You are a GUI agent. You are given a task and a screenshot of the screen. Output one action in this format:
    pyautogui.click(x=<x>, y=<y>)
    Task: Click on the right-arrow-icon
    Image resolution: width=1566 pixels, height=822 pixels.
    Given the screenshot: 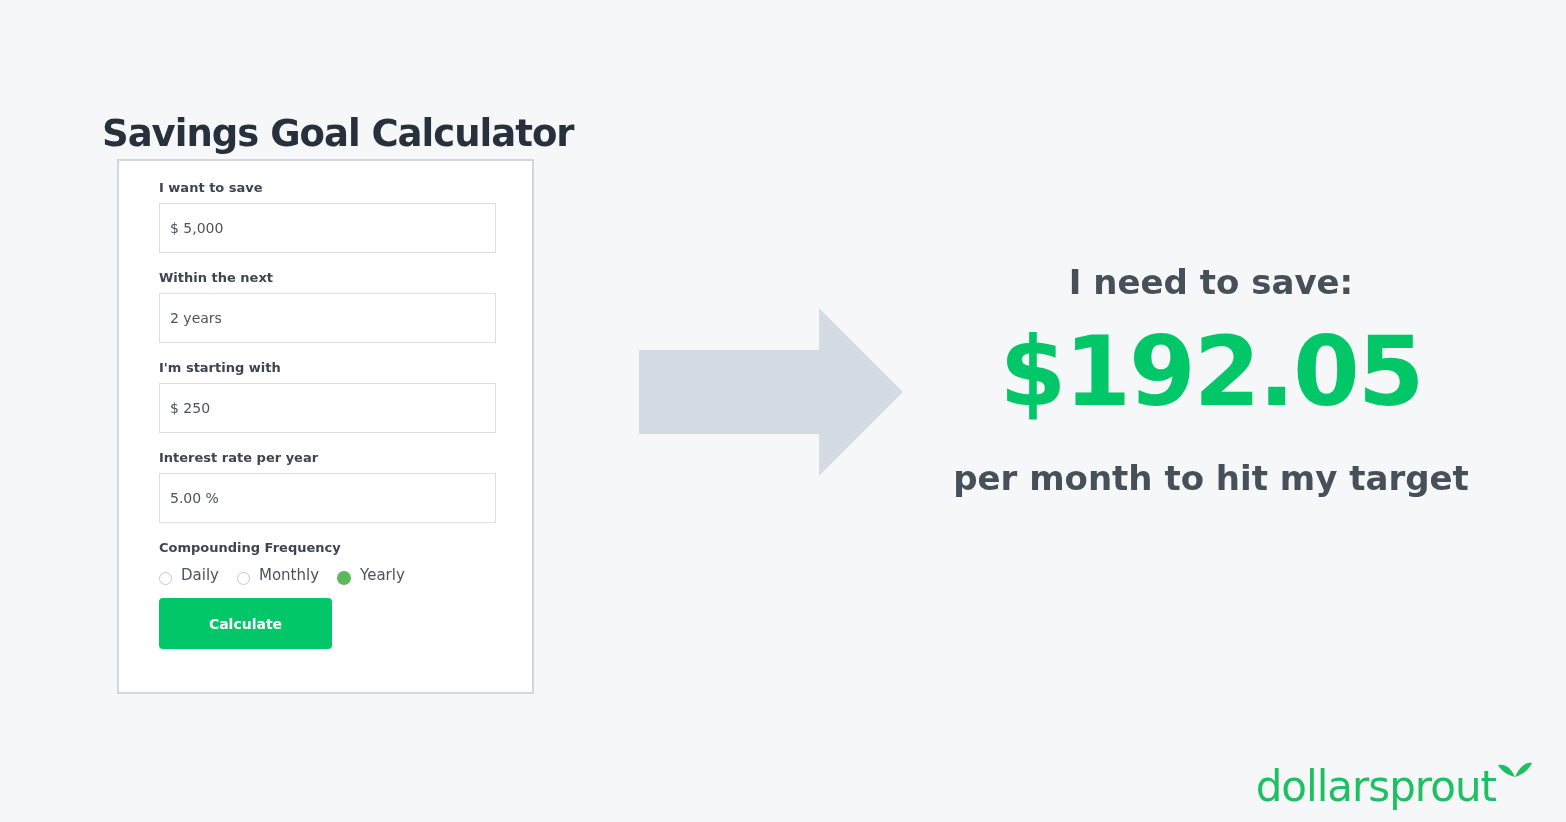 What is the action you would take?
    pyautogui.click(x=771, y=392)
    